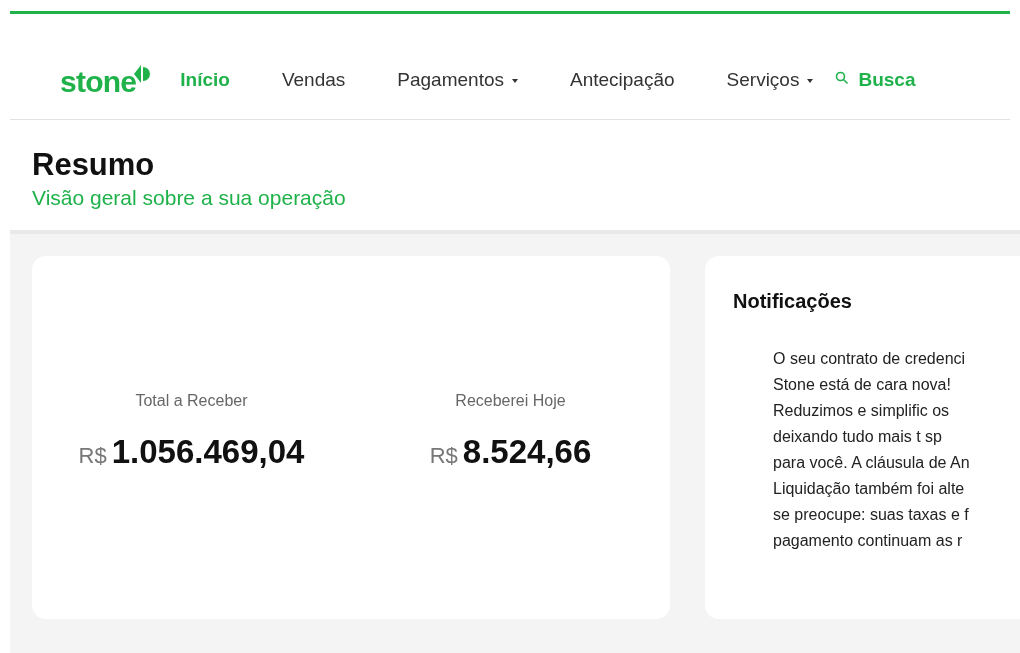 The image size is (1020, 653). Describe the element at coordinates (94, 165) in the screenshot. I see `page-title: Resumo` at that location.